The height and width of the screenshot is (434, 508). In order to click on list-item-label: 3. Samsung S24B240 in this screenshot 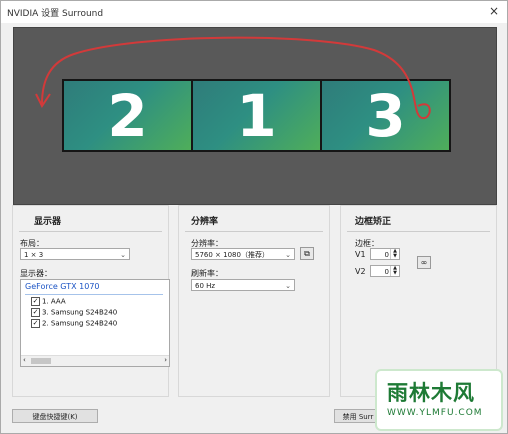, I will do `click(80, 312)`.